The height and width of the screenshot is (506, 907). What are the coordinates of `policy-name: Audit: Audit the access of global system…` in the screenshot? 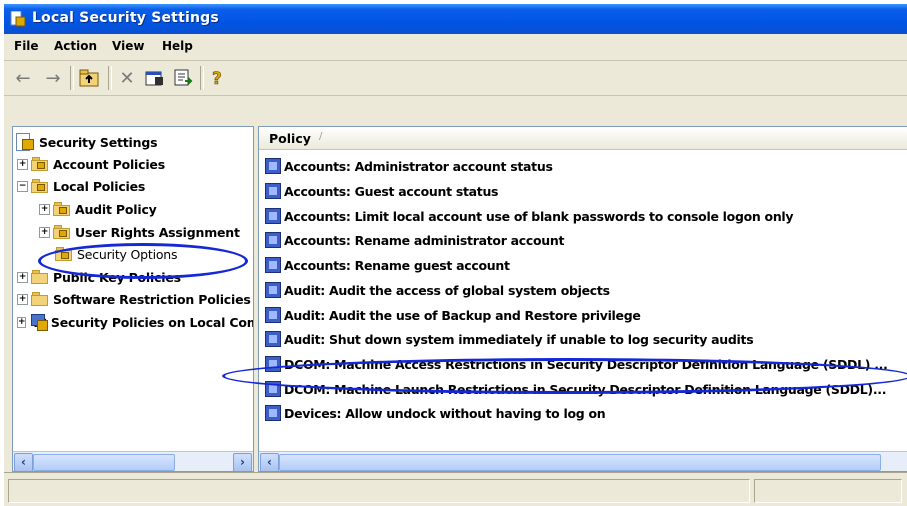 It's located at (447, 290).